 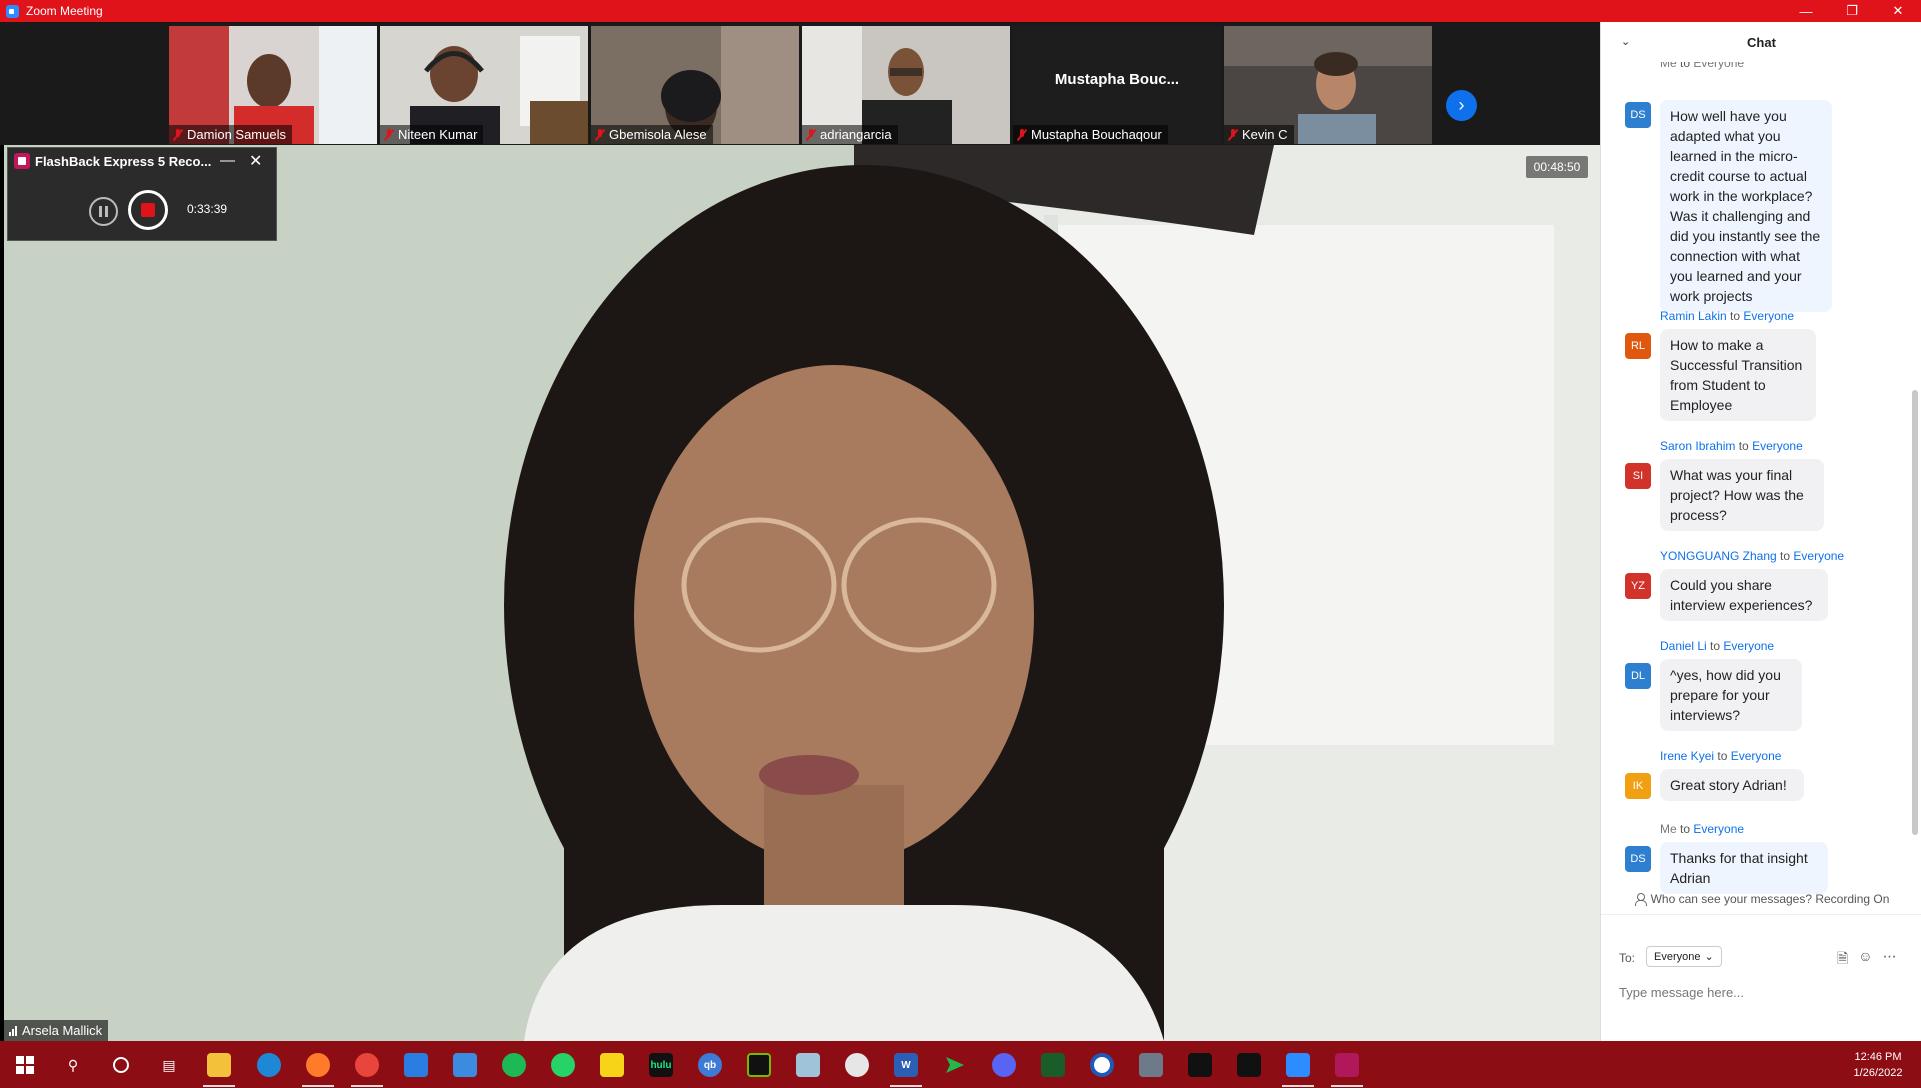 What do you see at coordinates (1915, 612) in the screenshot?
I see `chat-scrollbar` at bounding box center [1915, 612].